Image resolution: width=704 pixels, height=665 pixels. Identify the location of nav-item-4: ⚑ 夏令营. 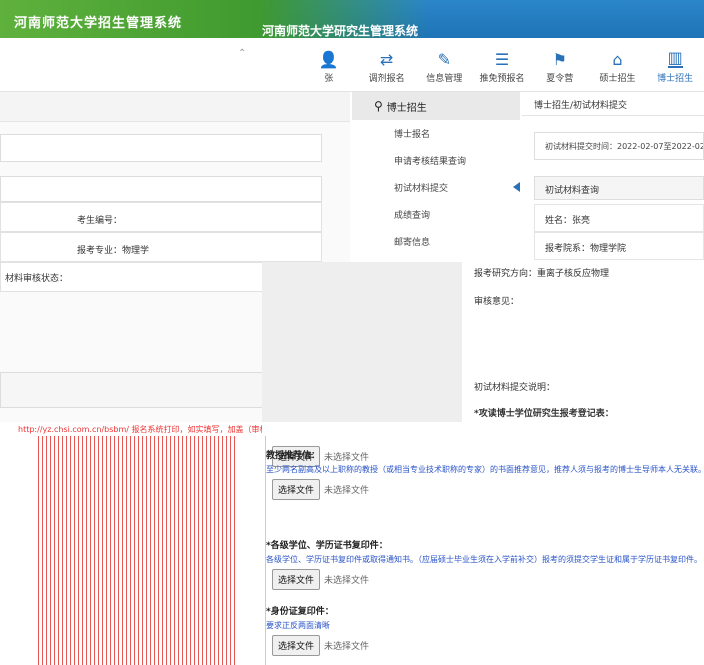
(560, 65).